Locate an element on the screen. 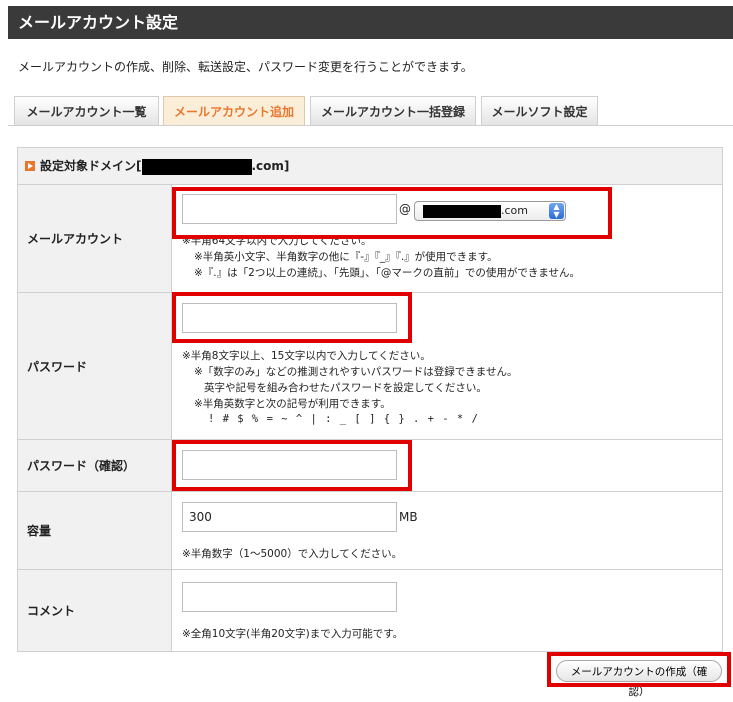 The width and height of the screenshot is (733, 702). password-confirm-input is located at coordinates (289, 465).